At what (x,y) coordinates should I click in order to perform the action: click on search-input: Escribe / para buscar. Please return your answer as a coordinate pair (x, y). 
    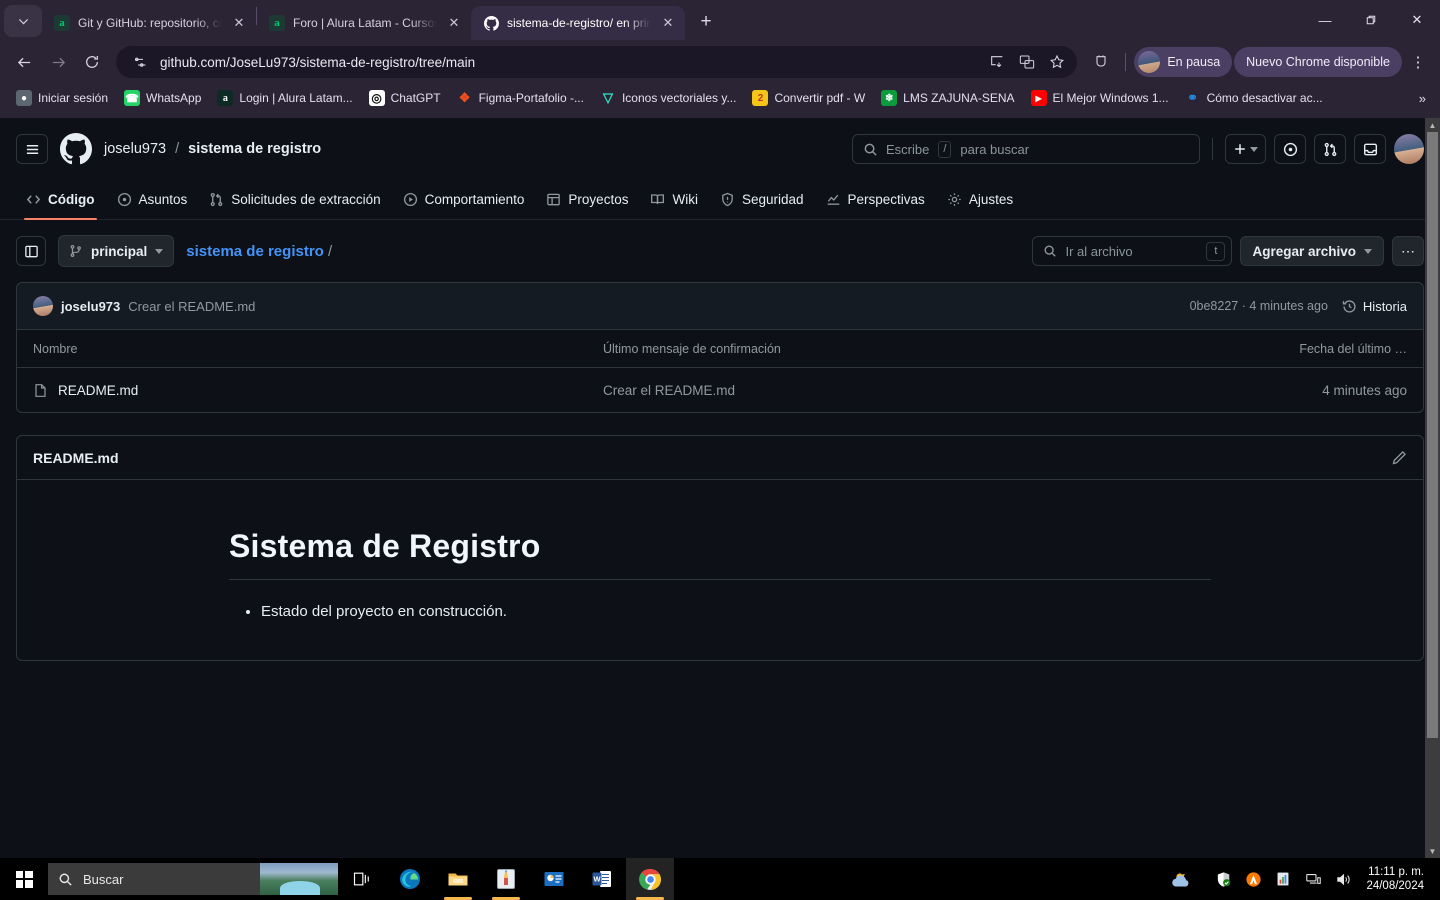
    Looking at the image, I should click on (1026, 149).